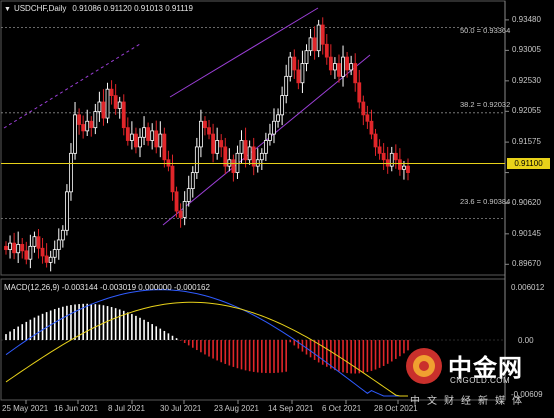 Image resolution: width=554 pixels, height=418 pixels. I want to click on watermark-url: CNGOLD.COM, so click(480, 380).